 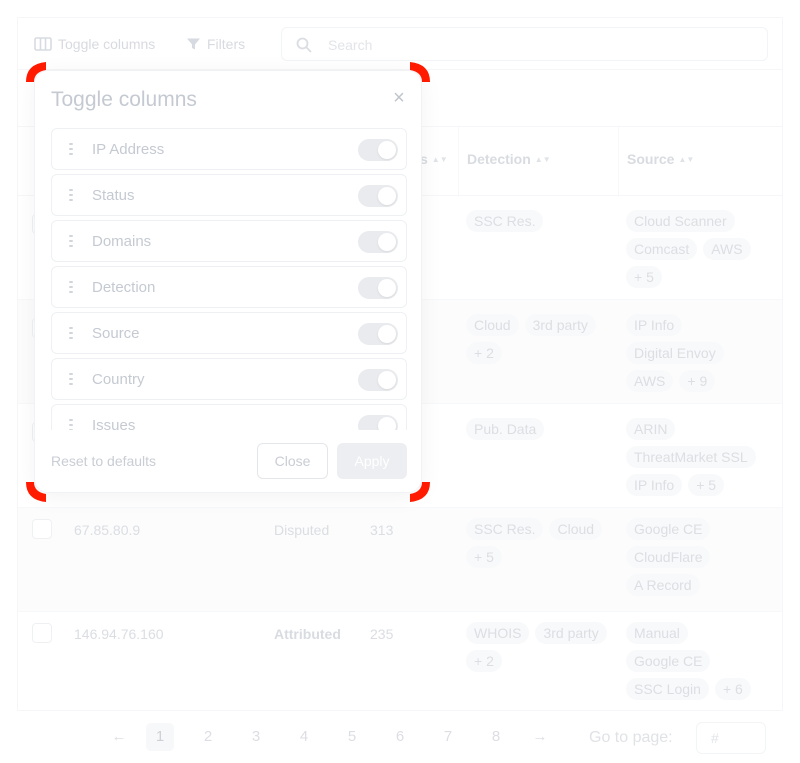 I want to click on close-icon: ×, so click(x=399, y=98).